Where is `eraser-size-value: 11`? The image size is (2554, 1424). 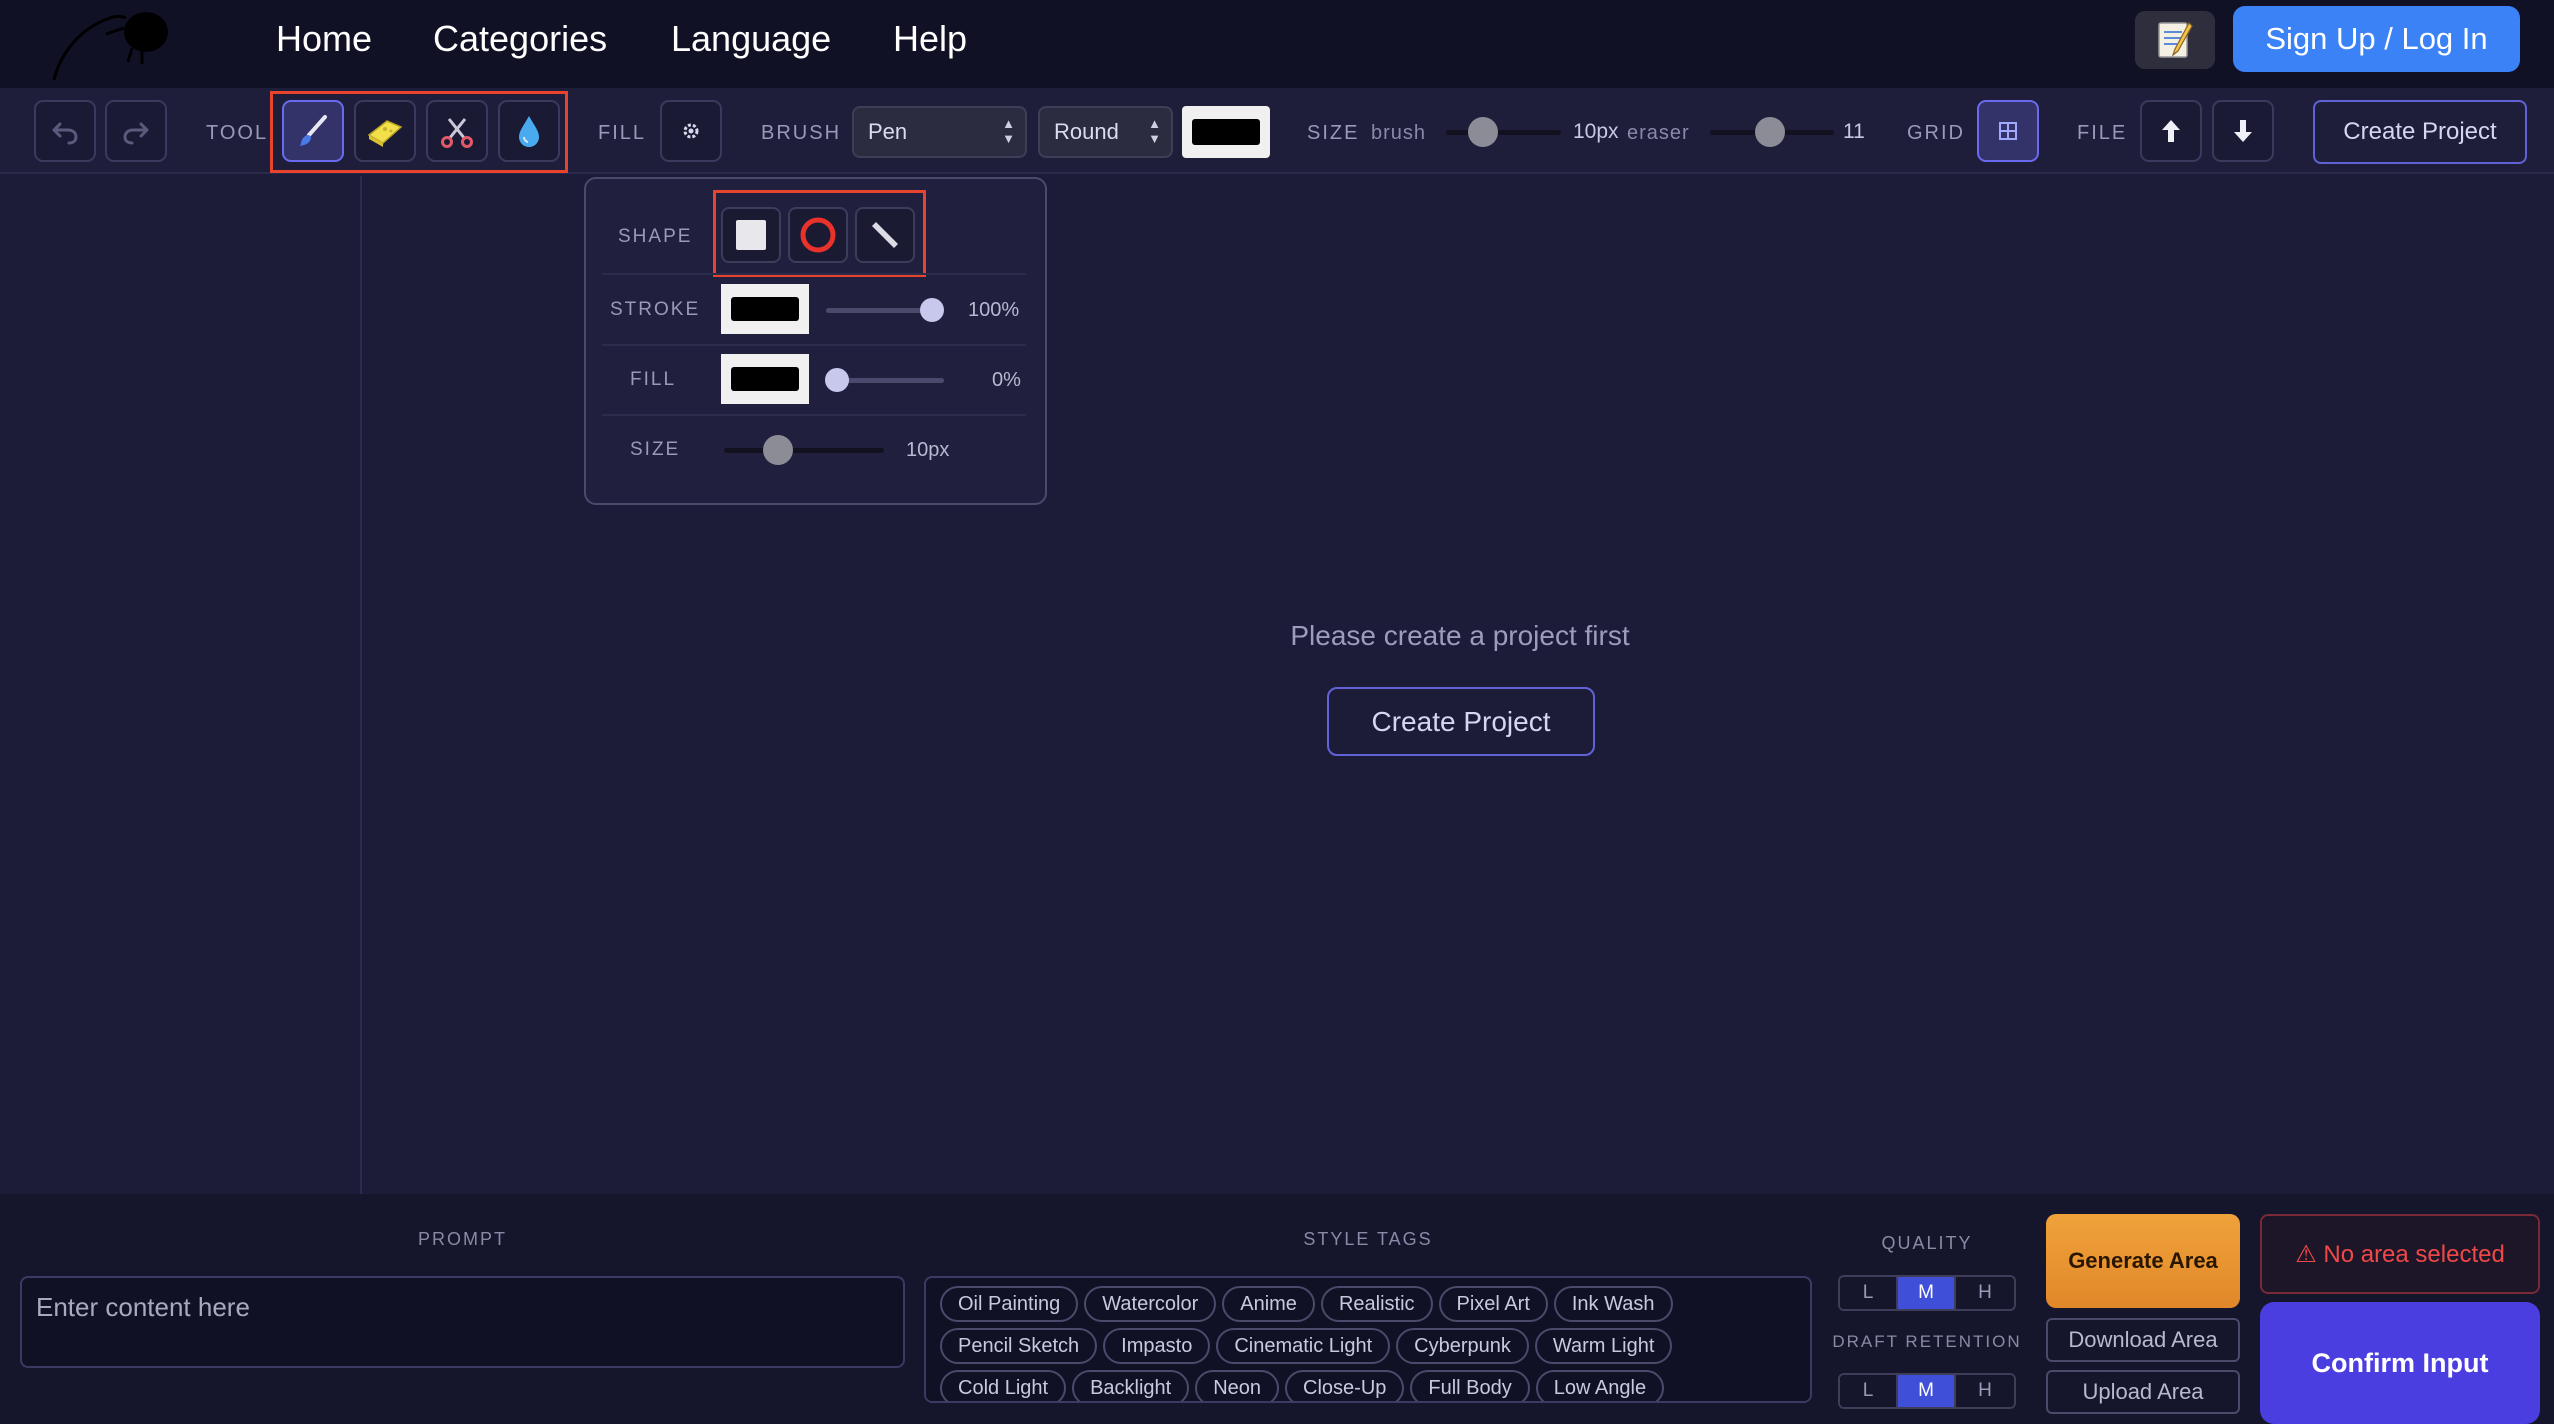
eraser-size-value: 11 is located at coordinates (1854, 131).